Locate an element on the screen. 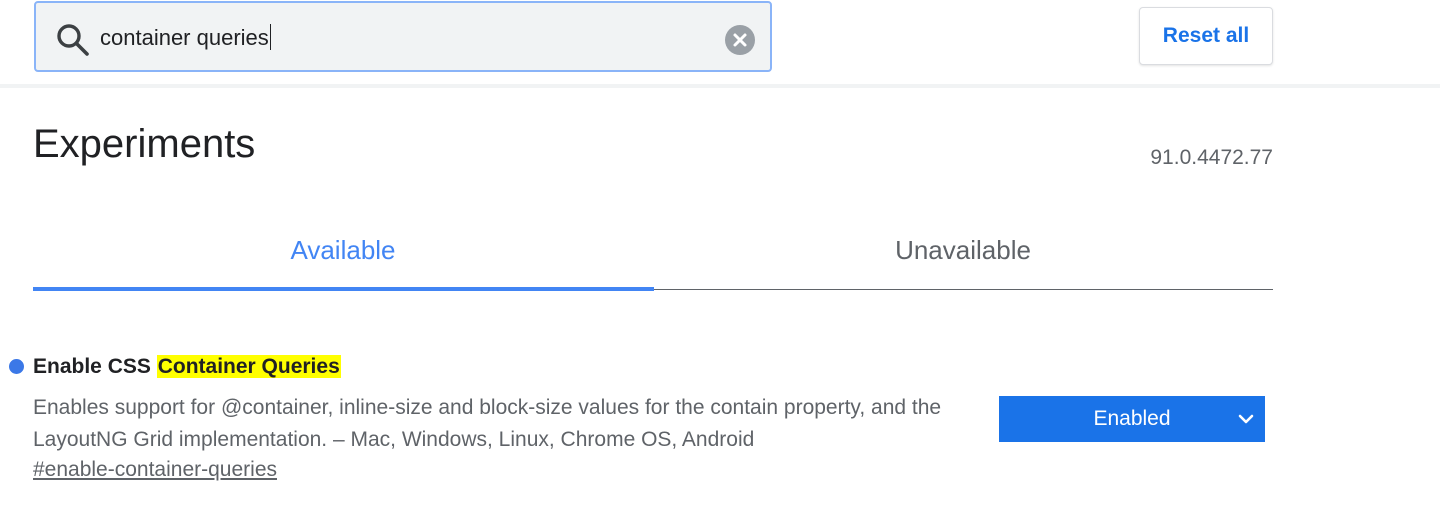  experiment-state-select: Enabled is located at coordinates (1132, 419).